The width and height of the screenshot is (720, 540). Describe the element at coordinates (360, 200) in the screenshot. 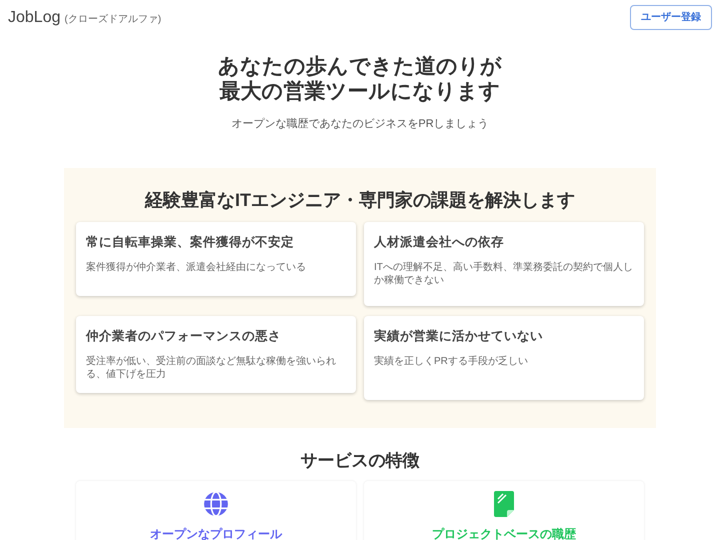

I see `problems-title: 経験豊富なITエンジニア・専門家の課題を解決します` at that location.